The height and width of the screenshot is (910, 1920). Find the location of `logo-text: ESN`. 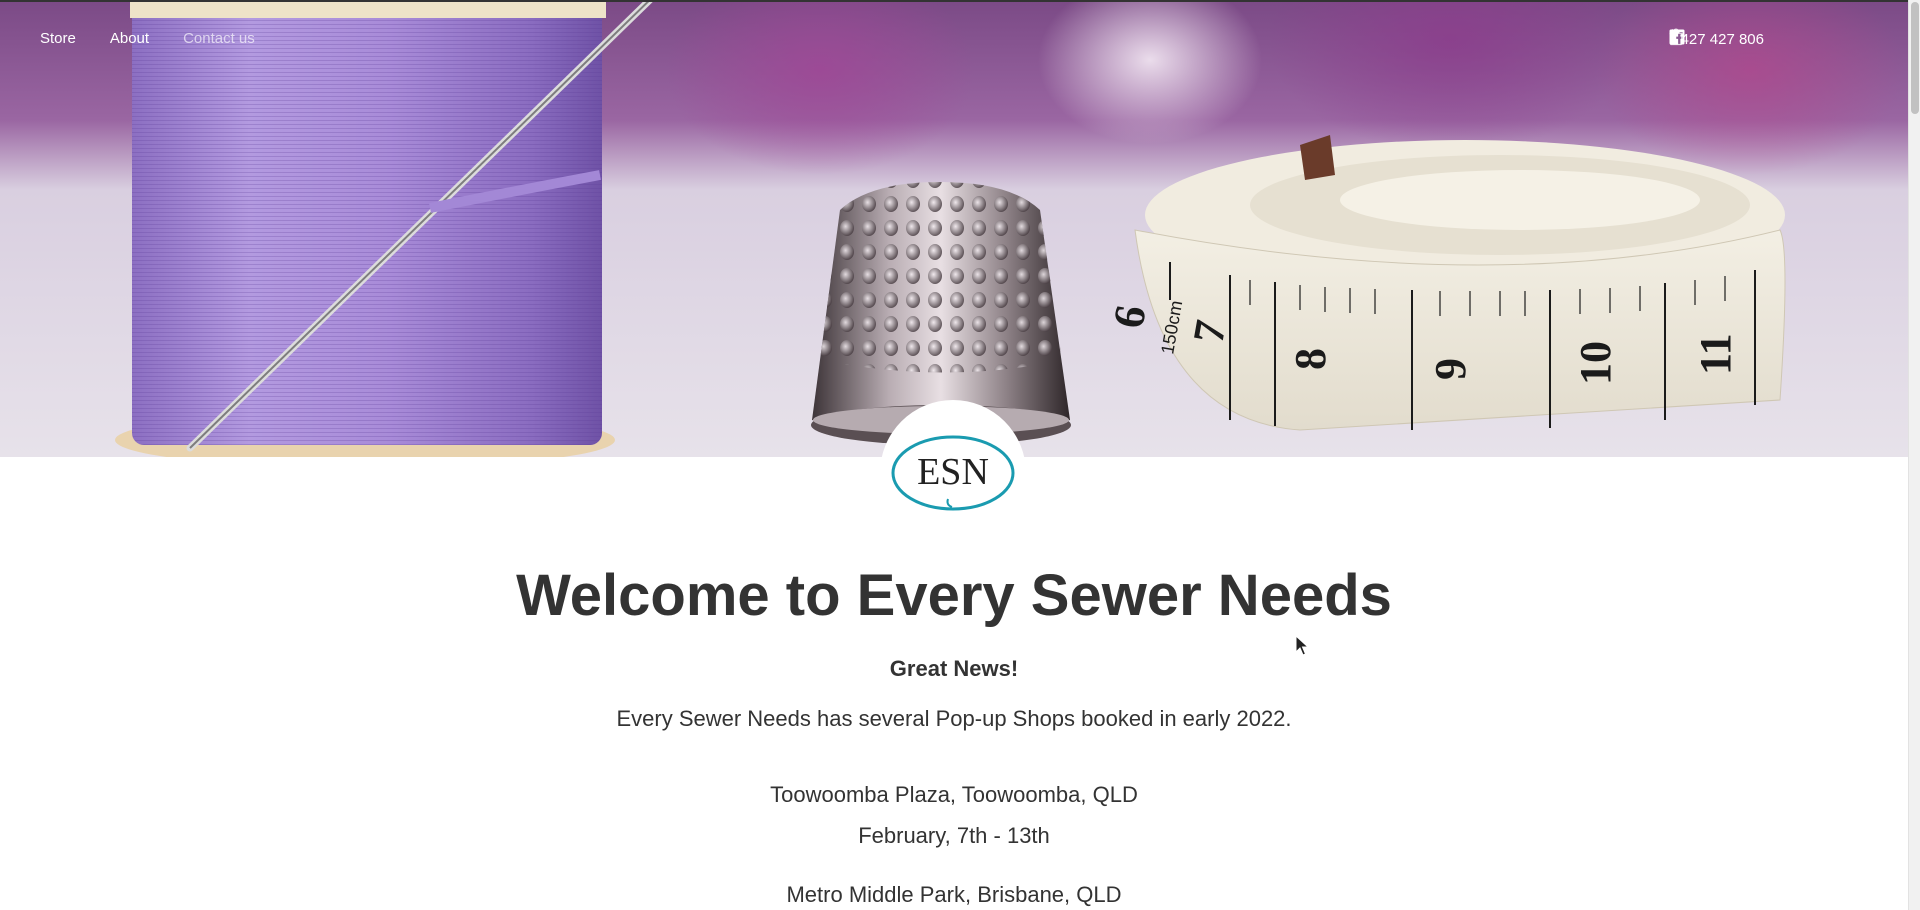

logo-text: ESN is located at coordinates (953, 472).